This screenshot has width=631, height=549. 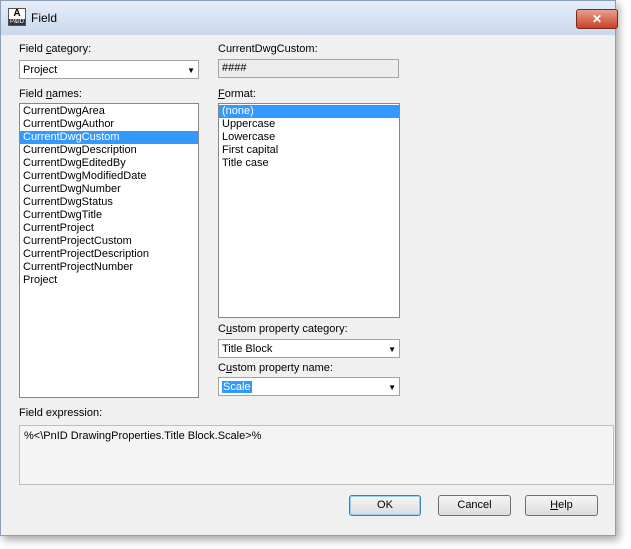 I want to click on list-item: Uppercase, so click(x=309, y=124).